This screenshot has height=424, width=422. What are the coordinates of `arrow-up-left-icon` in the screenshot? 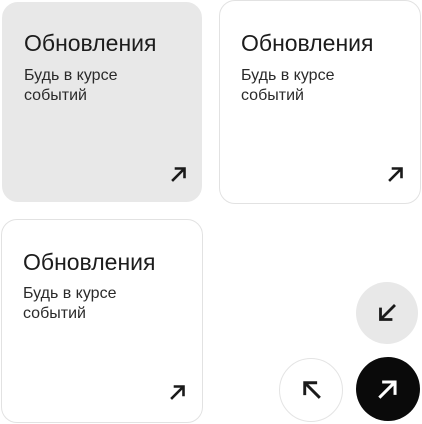 It's located at (312, 390).